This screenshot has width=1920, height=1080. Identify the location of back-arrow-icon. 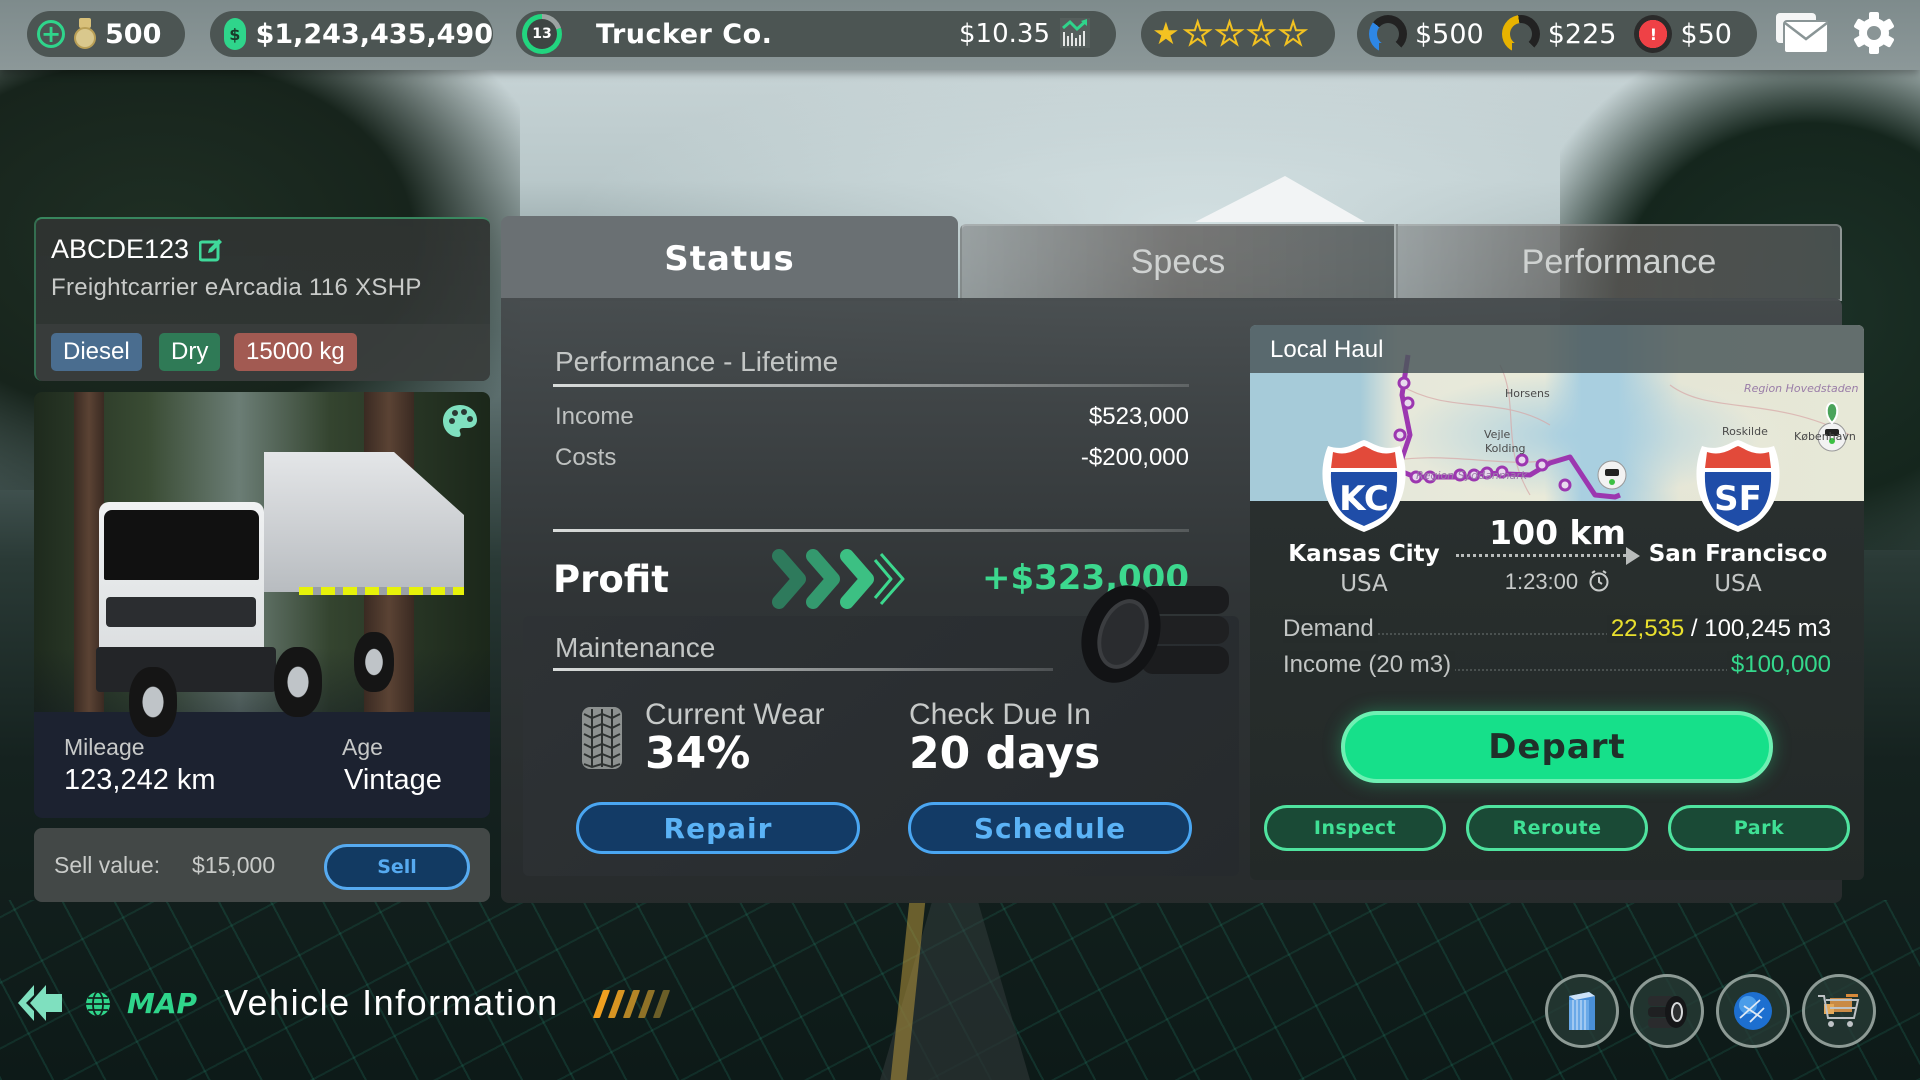
(40, 1003).